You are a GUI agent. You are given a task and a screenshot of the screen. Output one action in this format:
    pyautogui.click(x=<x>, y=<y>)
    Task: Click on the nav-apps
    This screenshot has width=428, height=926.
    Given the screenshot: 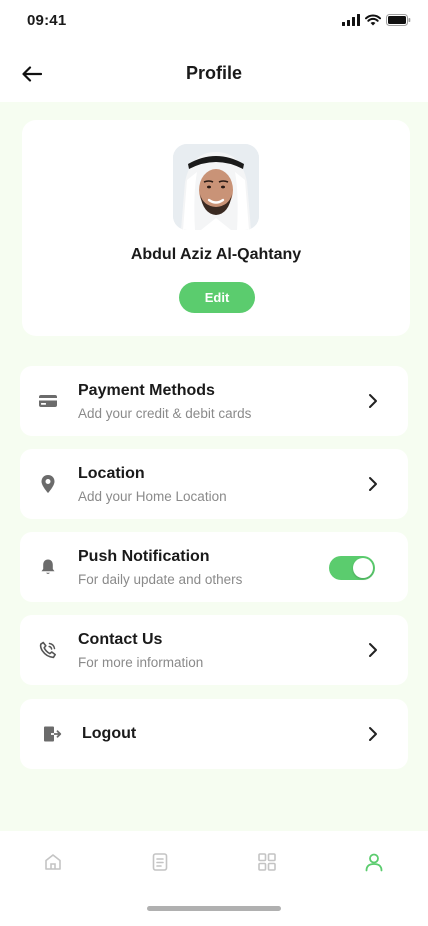 What is the action you would take?
    pyautogui.click(x=267, y=862)
    